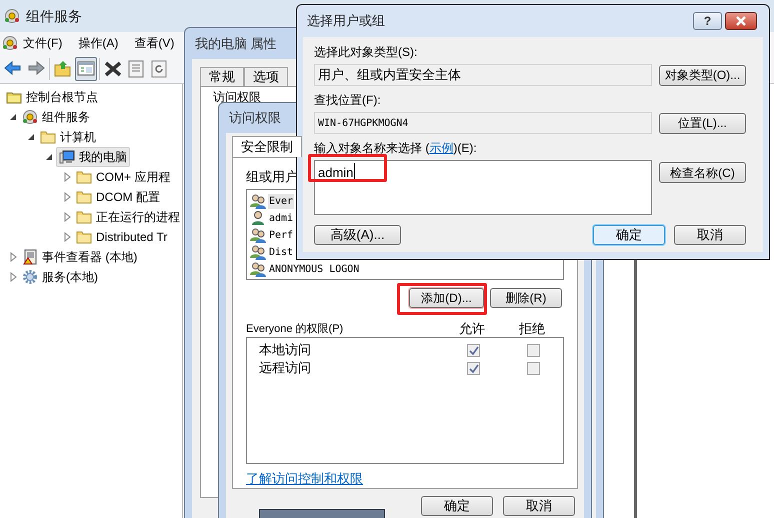  I want to click on examples-link: 示例, so click(441, 148).